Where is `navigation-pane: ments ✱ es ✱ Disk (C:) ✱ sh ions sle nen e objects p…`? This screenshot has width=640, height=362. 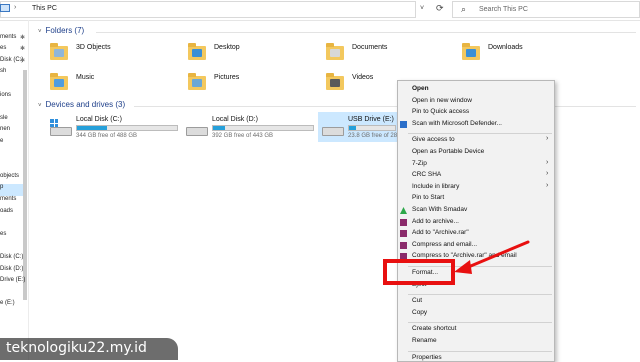
navigation-pane: ments ✱ es ✱ Disk (C:) ✱ sh ions sle nen e objects p… is located at coordinates (14, 190).